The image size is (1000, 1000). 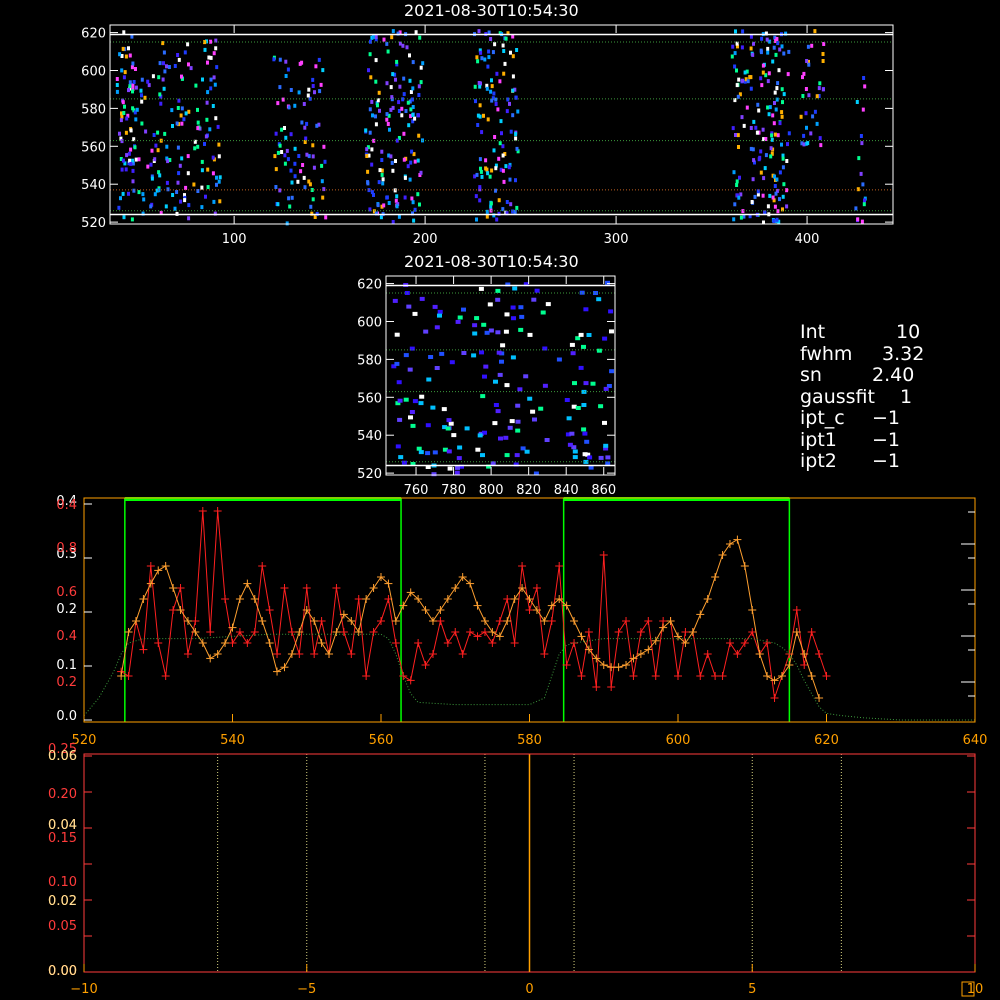 I want to click on y-tick-label: 0.05, so click(x=62, y=926).